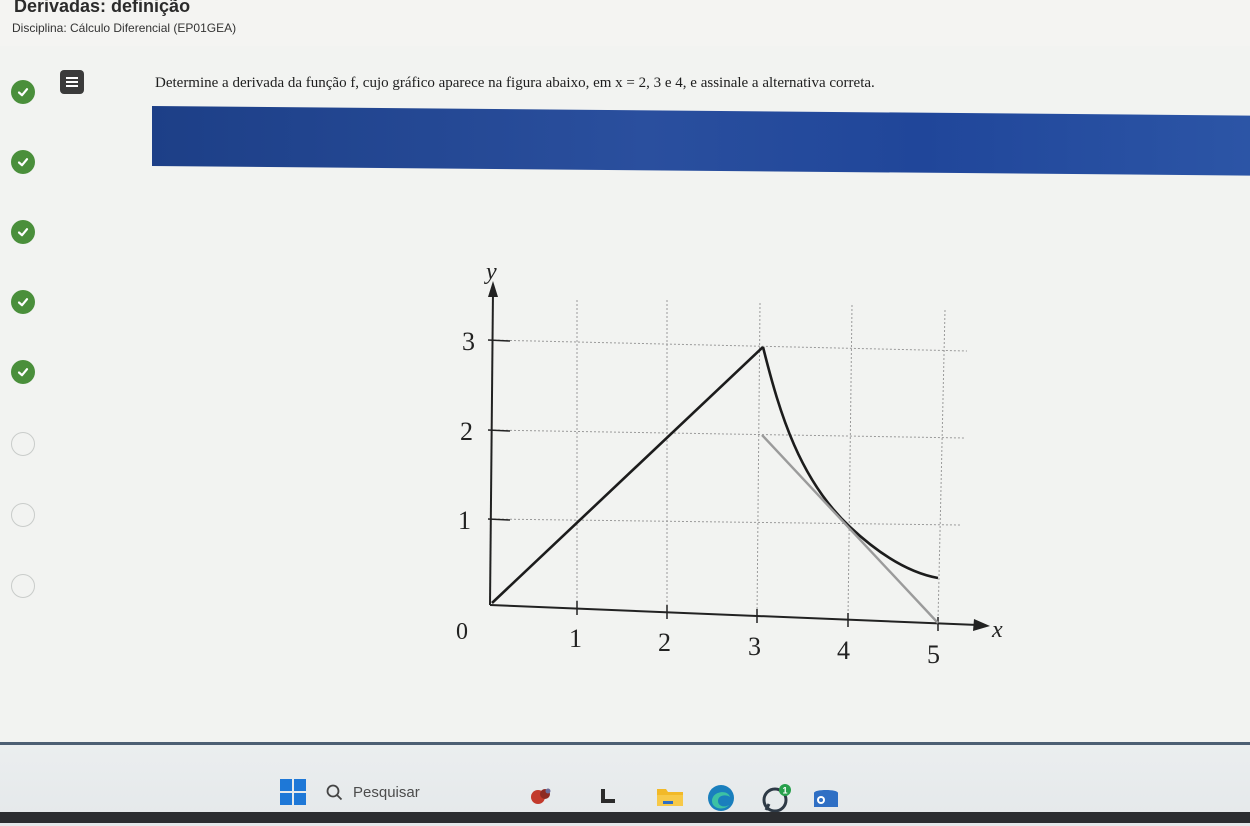 Image resolution: width=1250 pixels, height=826 pixels. What do you see at coordinates (610, 796) in the screenshot?
I see `file-explorer-icon` at bounding box center [610, 796].